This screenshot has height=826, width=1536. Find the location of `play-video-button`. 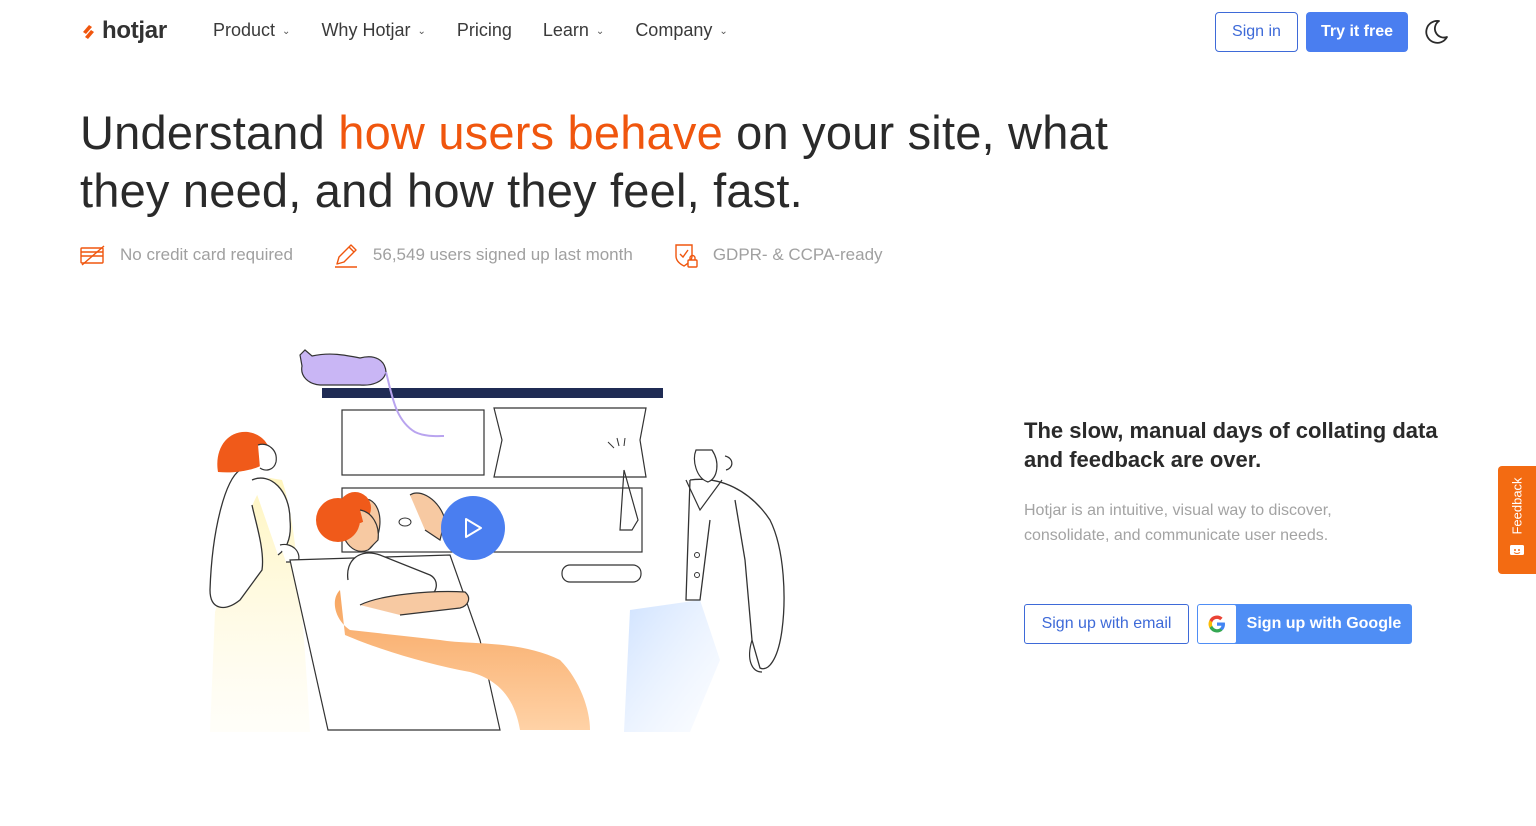

play-video-button is located at coordinates (473, 528).